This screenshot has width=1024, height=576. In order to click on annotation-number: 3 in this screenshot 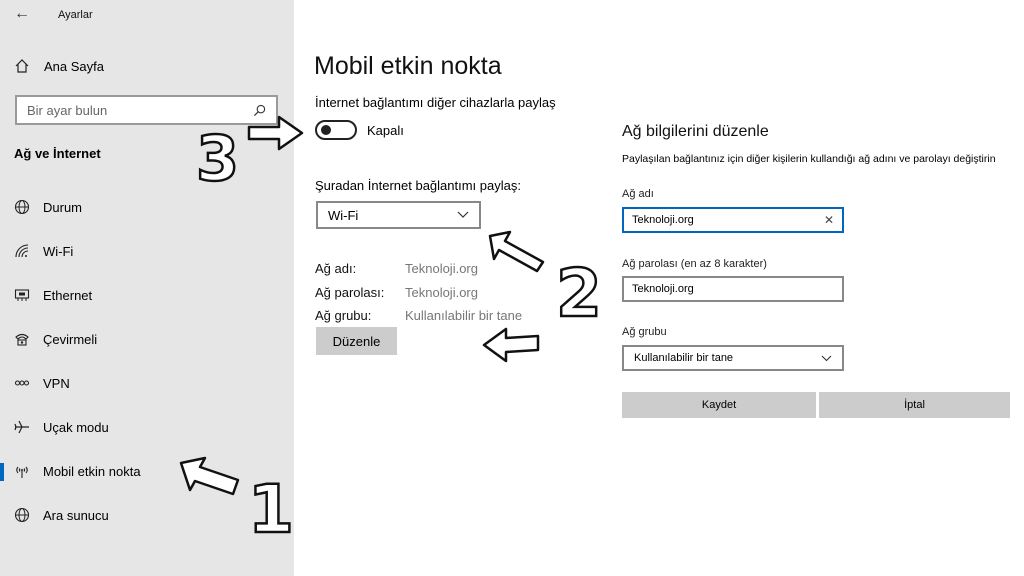, I will do `click(217, 158)`.